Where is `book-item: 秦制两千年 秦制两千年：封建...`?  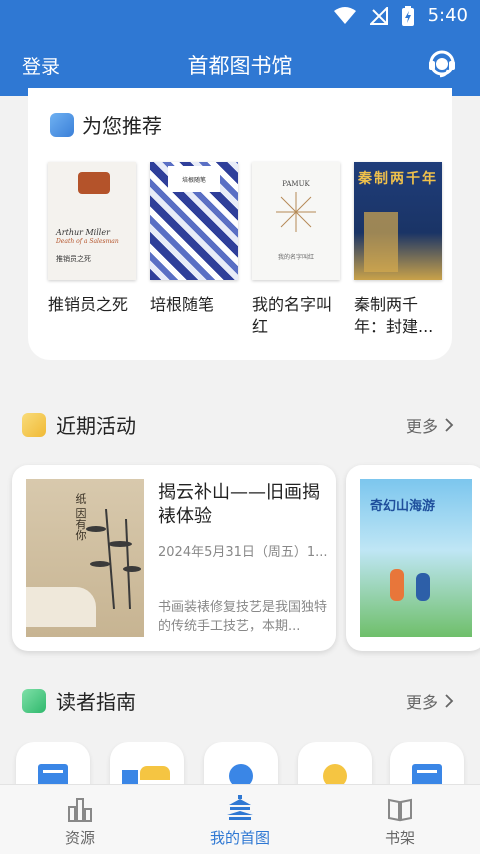
book-item: 秦制两千年 秦制两千年：封建... is located at coordinates (399, 250).